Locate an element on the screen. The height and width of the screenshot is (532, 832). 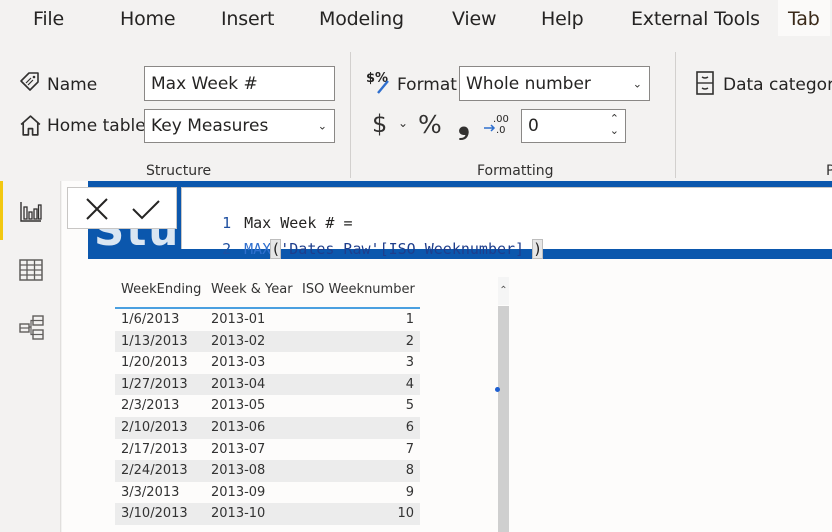
tab-help: Help is located at coordinates (562, 19).